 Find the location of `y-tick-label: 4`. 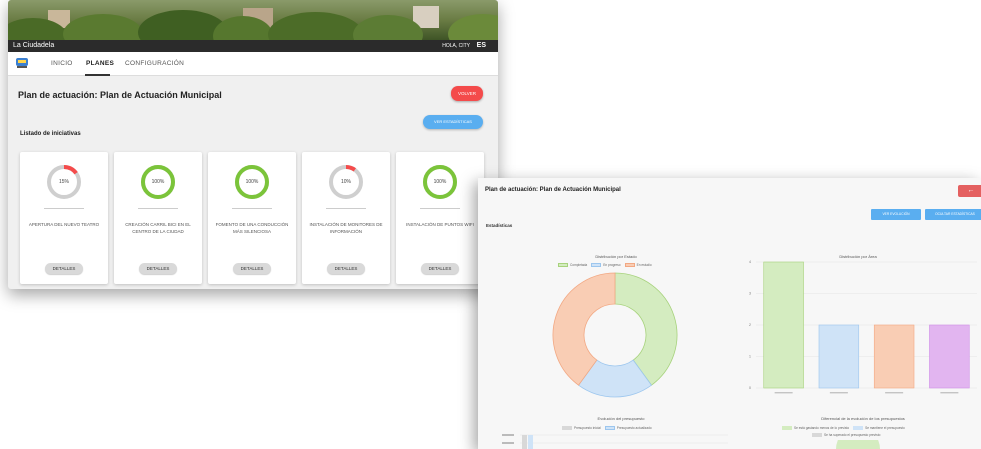

y-tick-label: 4 is located at coordinates (750, 262).